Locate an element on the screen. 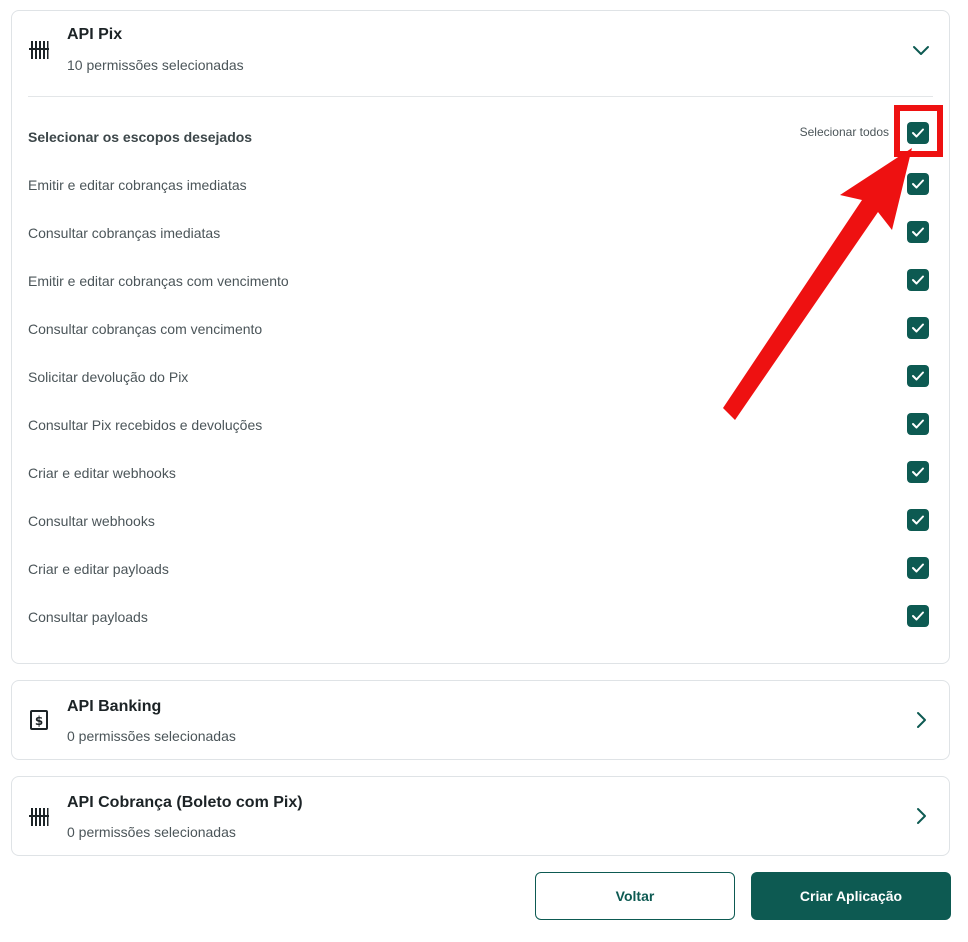  scope-label: Criar e editar payloads is located at coordinates (98, 569).